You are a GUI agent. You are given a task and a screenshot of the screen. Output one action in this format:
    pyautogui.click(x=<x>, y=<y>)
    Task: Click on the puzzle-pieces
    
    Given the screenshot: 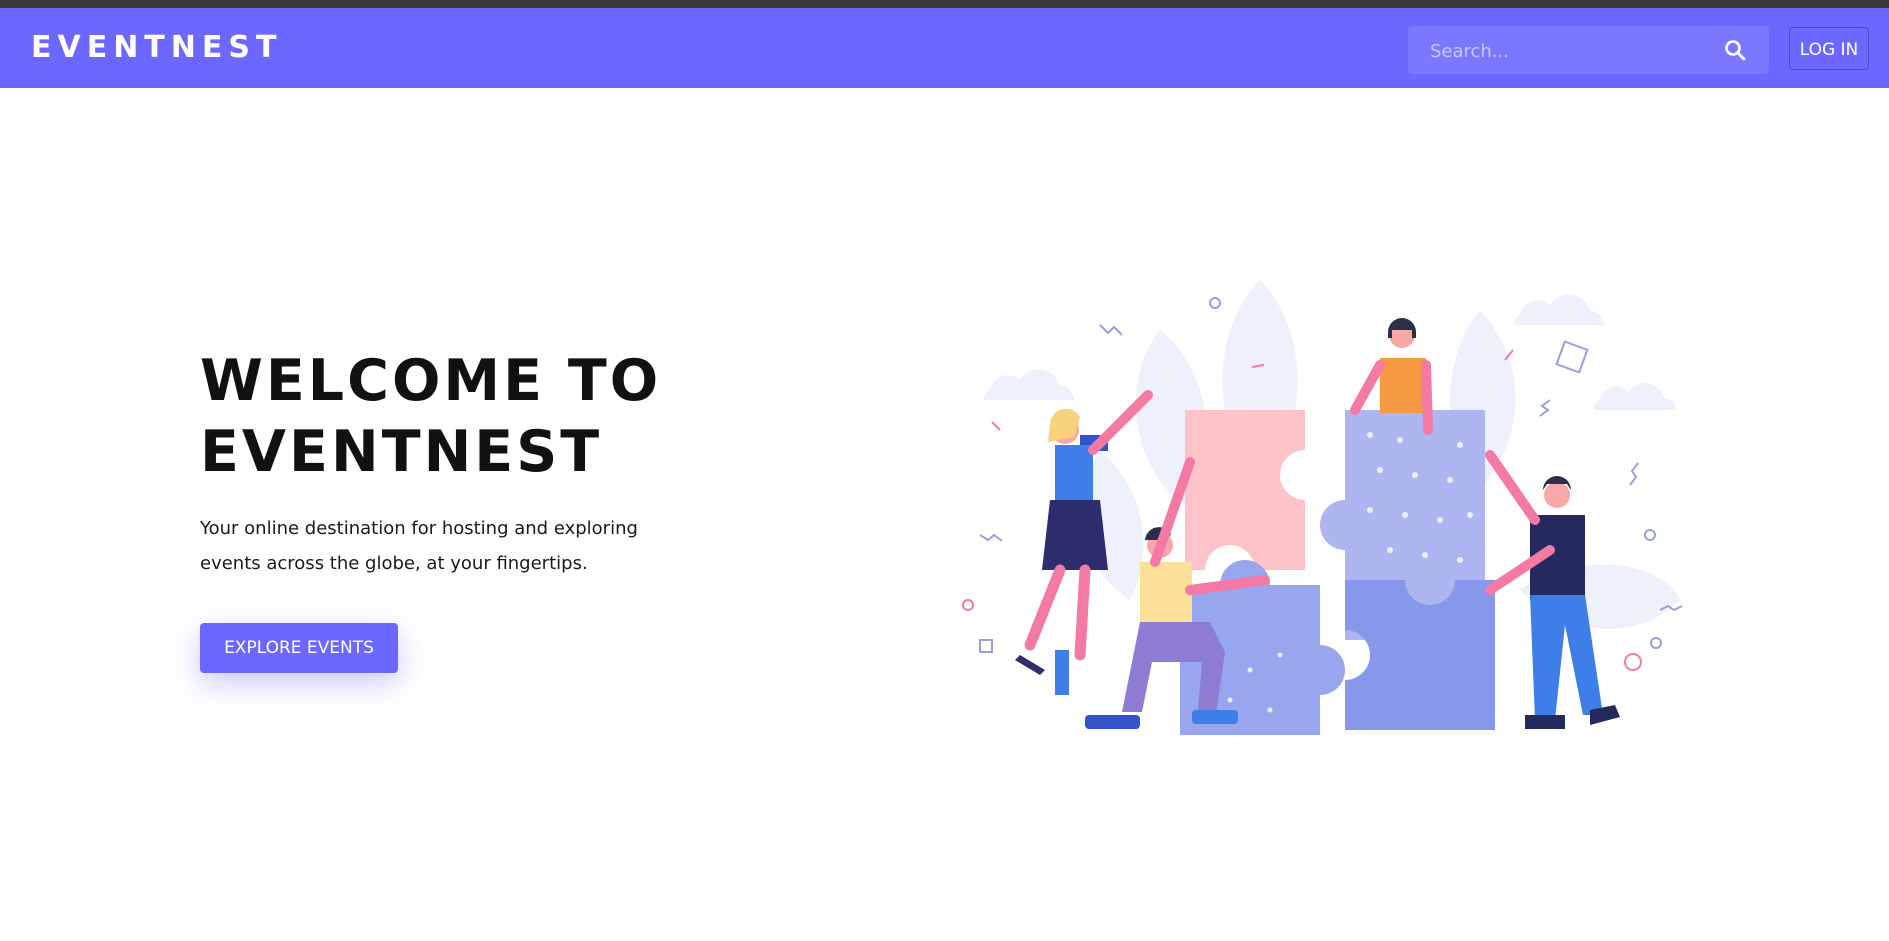 What is the action you would take?
    pyautogui.click(x=1337, y=572)
    